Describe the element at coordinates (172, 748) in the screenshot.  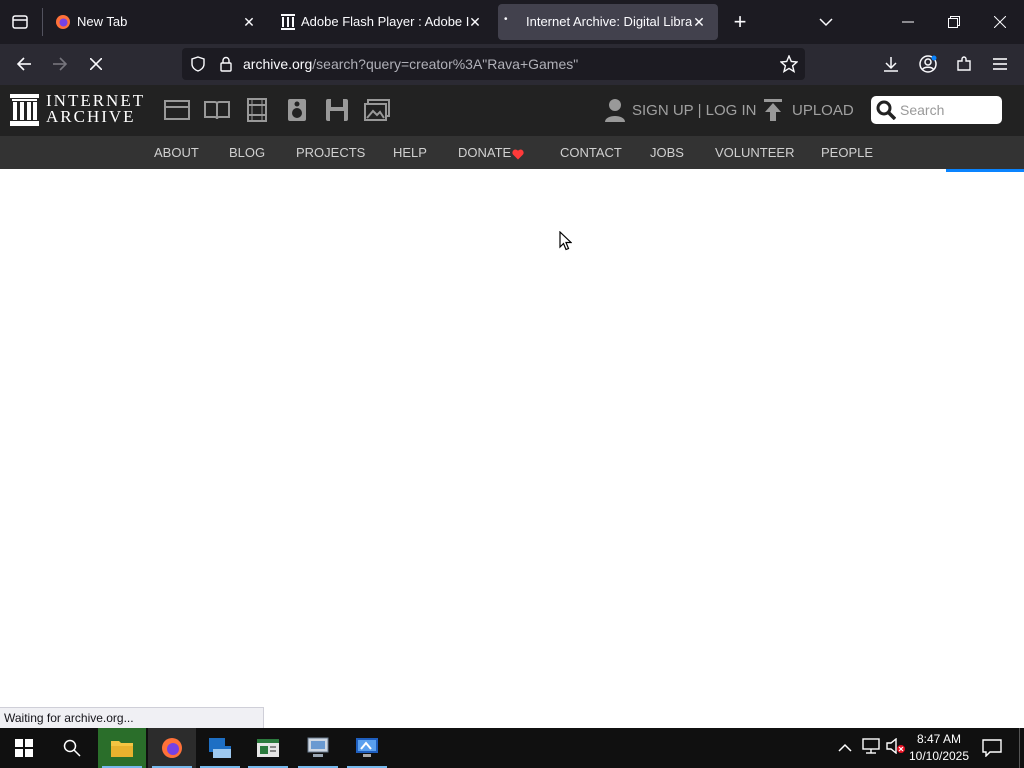
I see `firefox-taskbar-icon` at that location.